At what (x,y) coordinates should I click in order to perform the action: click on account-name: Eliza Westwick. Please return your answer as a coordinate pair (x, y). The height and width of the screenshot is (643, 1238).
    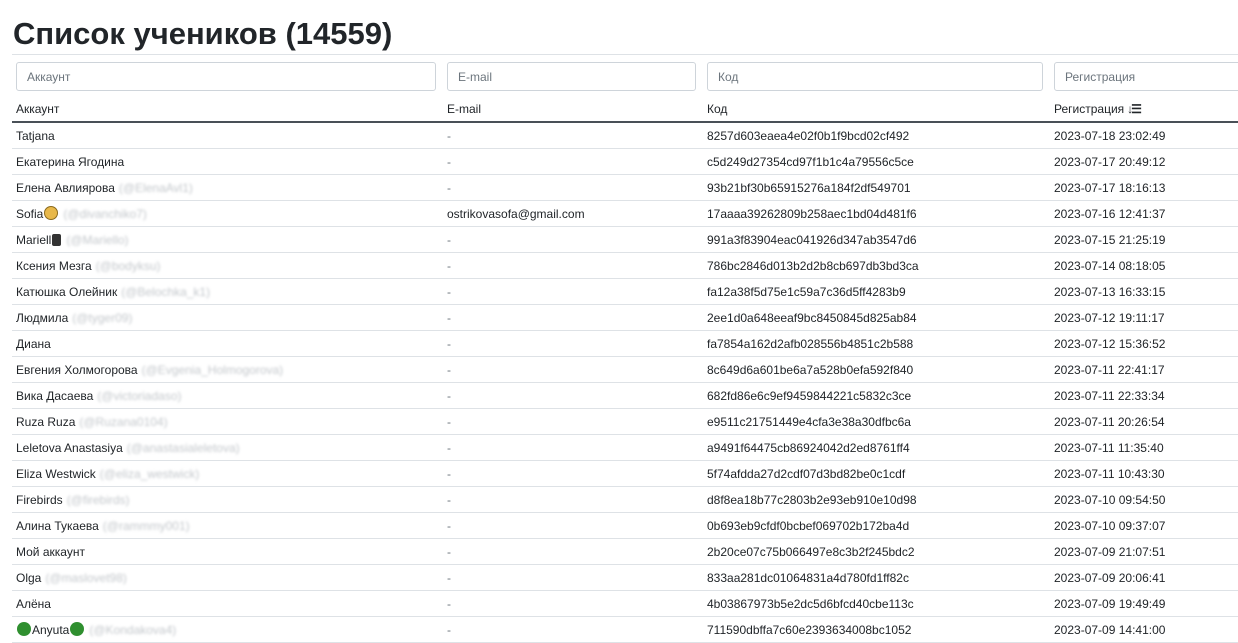
    Looking at the image, I should click on (56, 473).